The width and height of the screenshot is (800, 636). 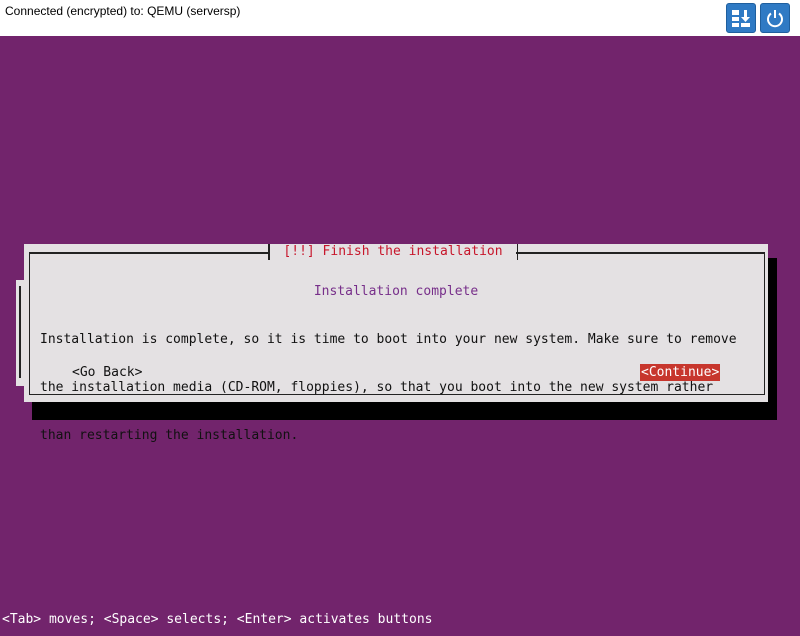 What do you see at coordinates (169, 435) in the screenshot?
I see `dialog-body-line: than restarting the installation.` at bounding box center [169, 435].